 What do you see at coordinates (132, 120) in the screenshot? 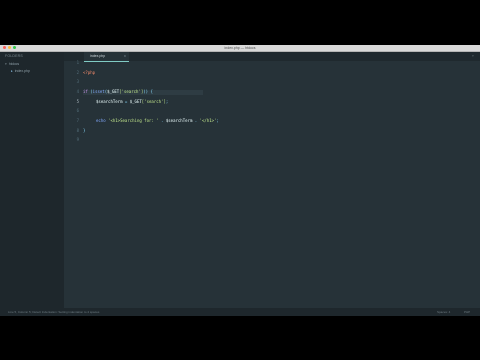
I see `string-literal: '<h1>Searching for: '` at bounding box center [132, 120].